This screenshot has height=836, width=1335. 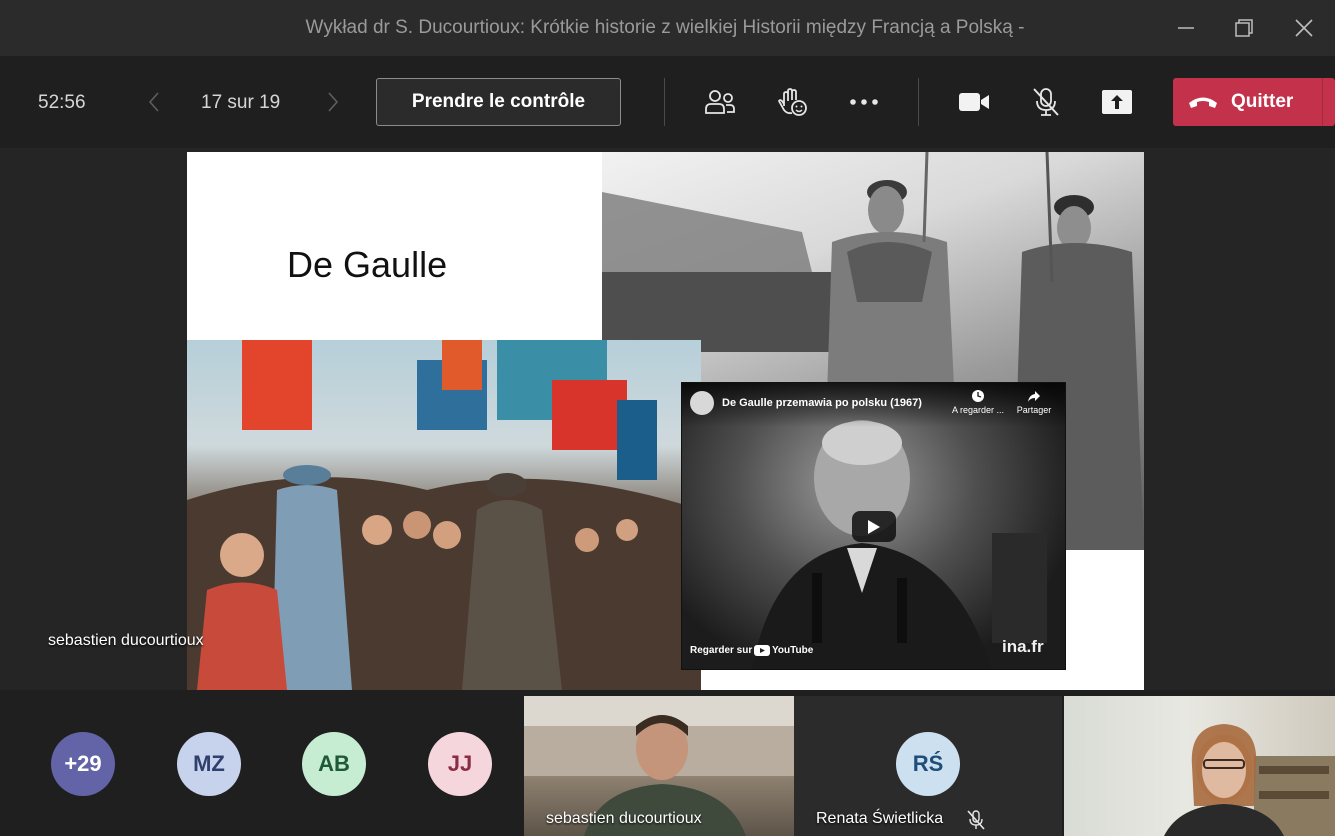 I want to click on clock-icon, so click(x=978, y=396).